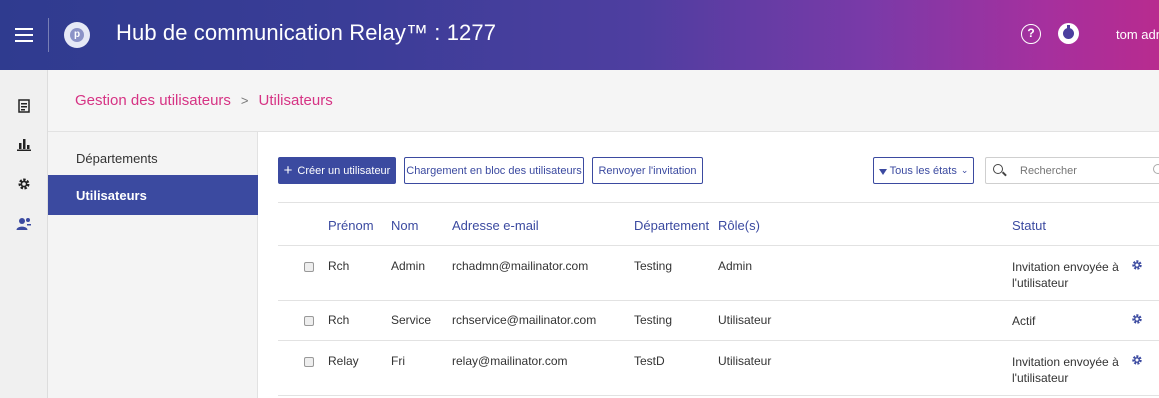 The height and width of the screenshot is (398, 1159). Describe the element at coordinates (24, 224) in the screenshot. I see `users-icon` at that location.